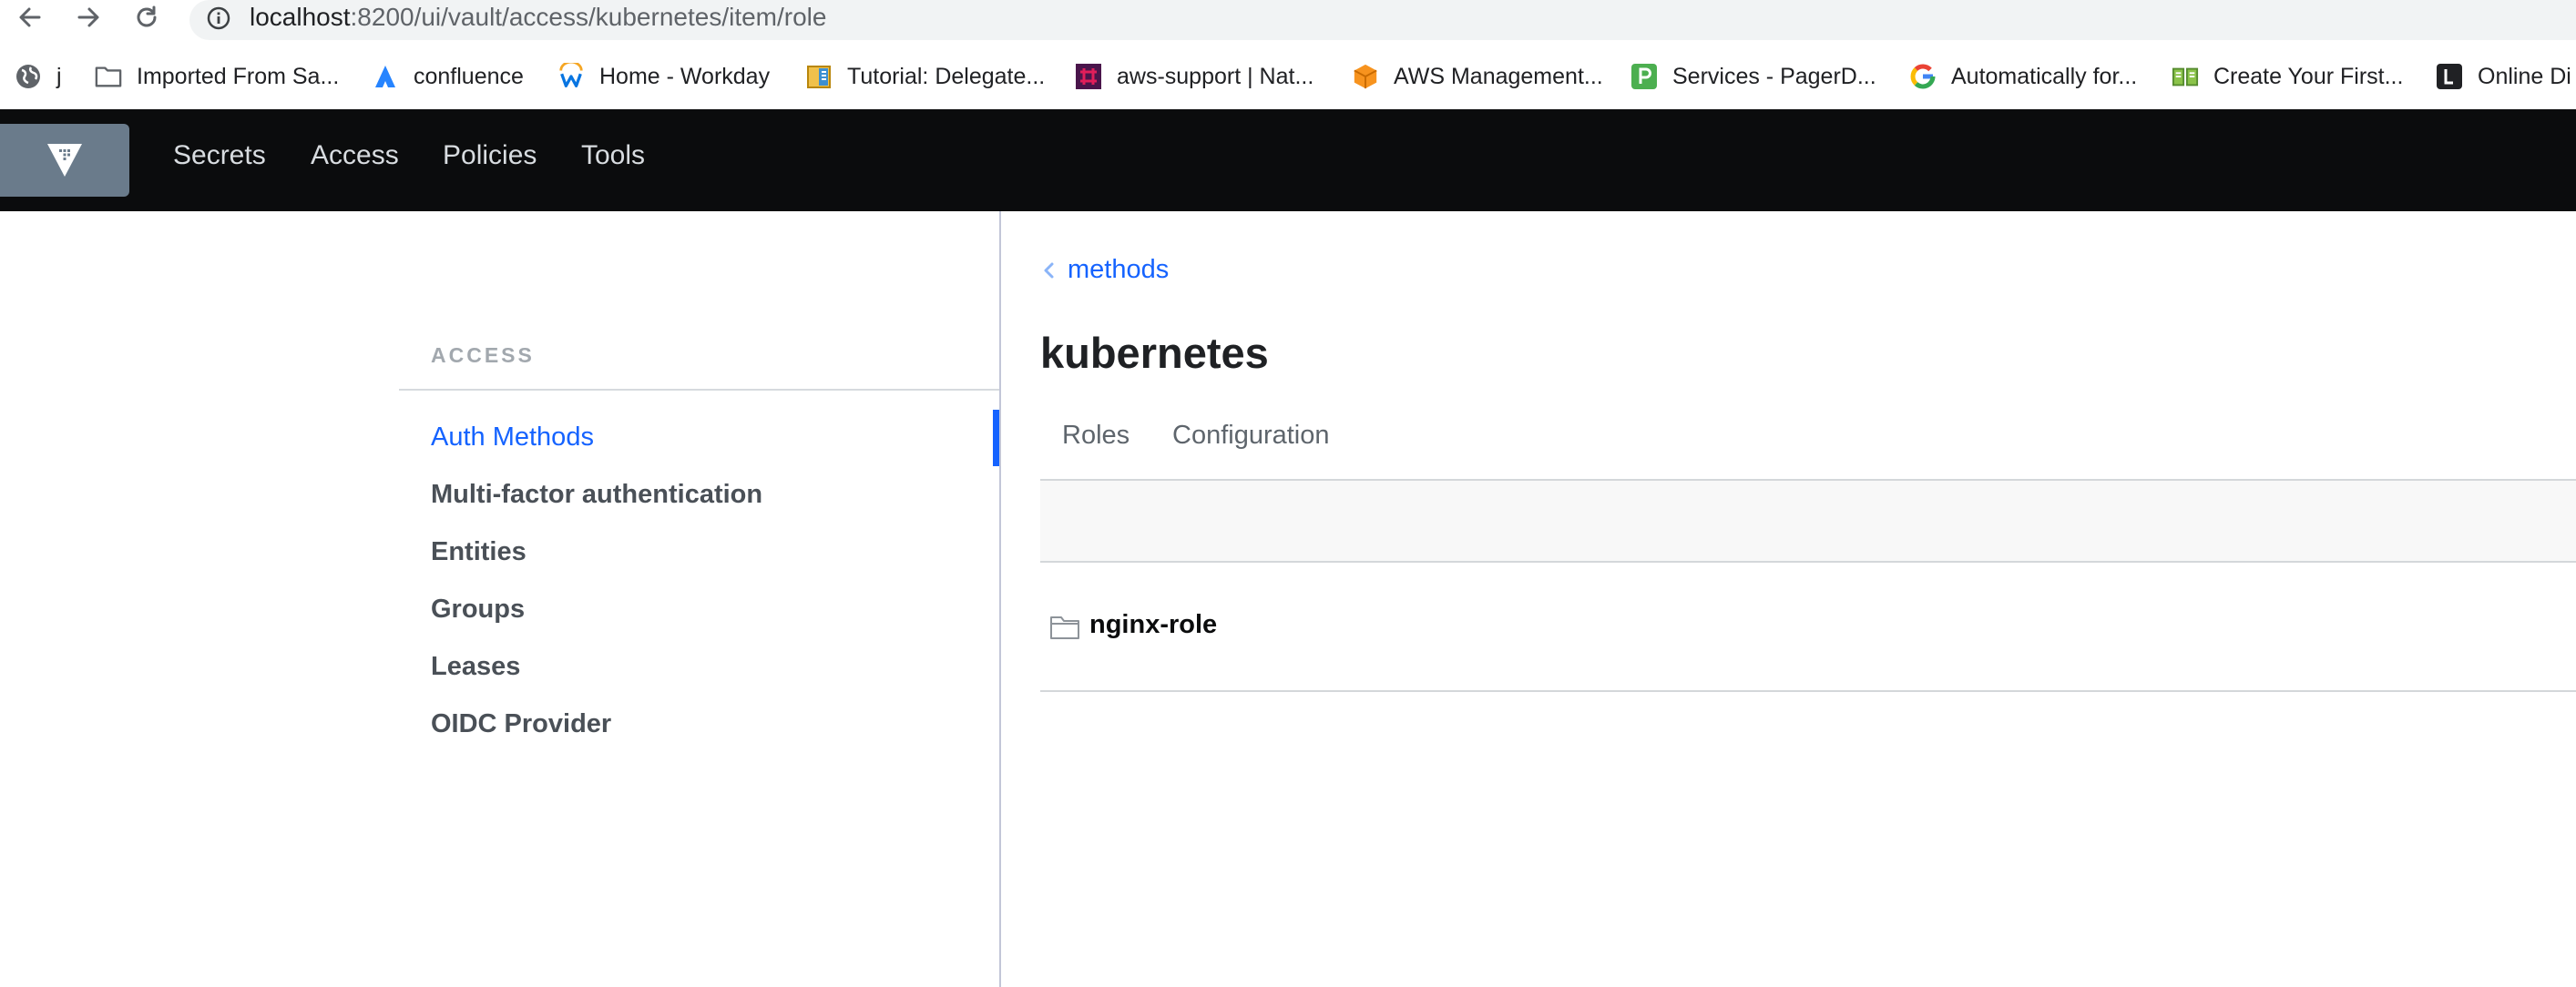  I want to click on breadcrumb: methods, so click(1104, 270).